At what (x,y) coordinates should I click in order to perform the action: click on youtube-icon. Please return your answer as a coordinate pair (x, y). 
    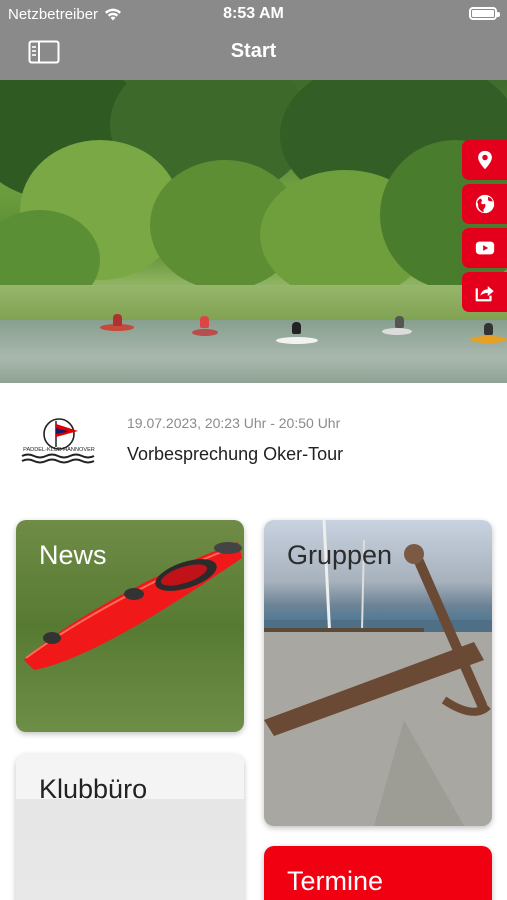
    Looking at the image, I should click on (484, 248).